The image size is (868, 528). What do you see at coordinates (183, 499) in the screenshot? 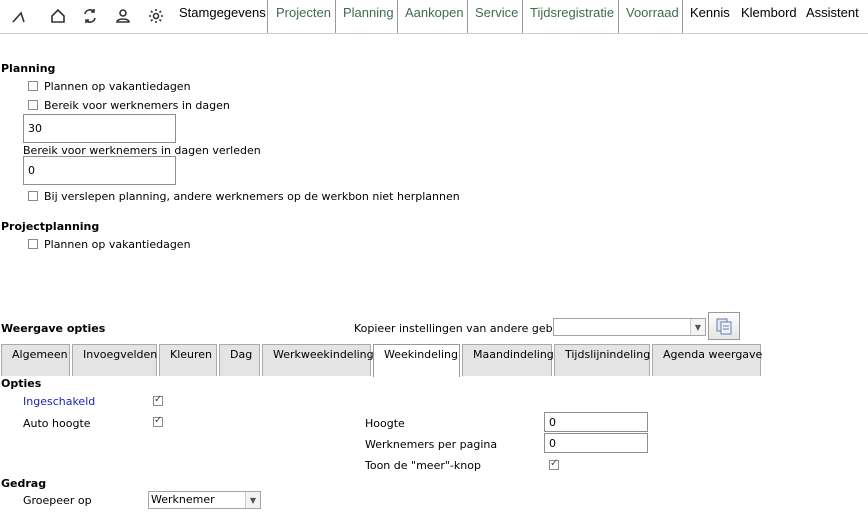
I see `group-by-value: Werknemer` at bounding box center [183, 499].